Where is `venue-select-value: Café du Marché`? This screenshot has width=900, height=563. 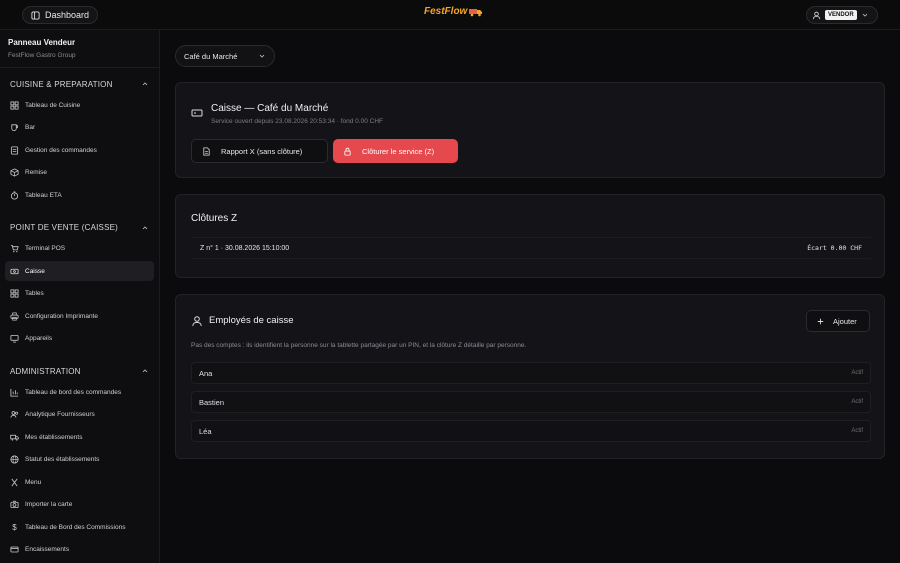 venue-select-value: Café du Marché is located at coordinates (211, 56).